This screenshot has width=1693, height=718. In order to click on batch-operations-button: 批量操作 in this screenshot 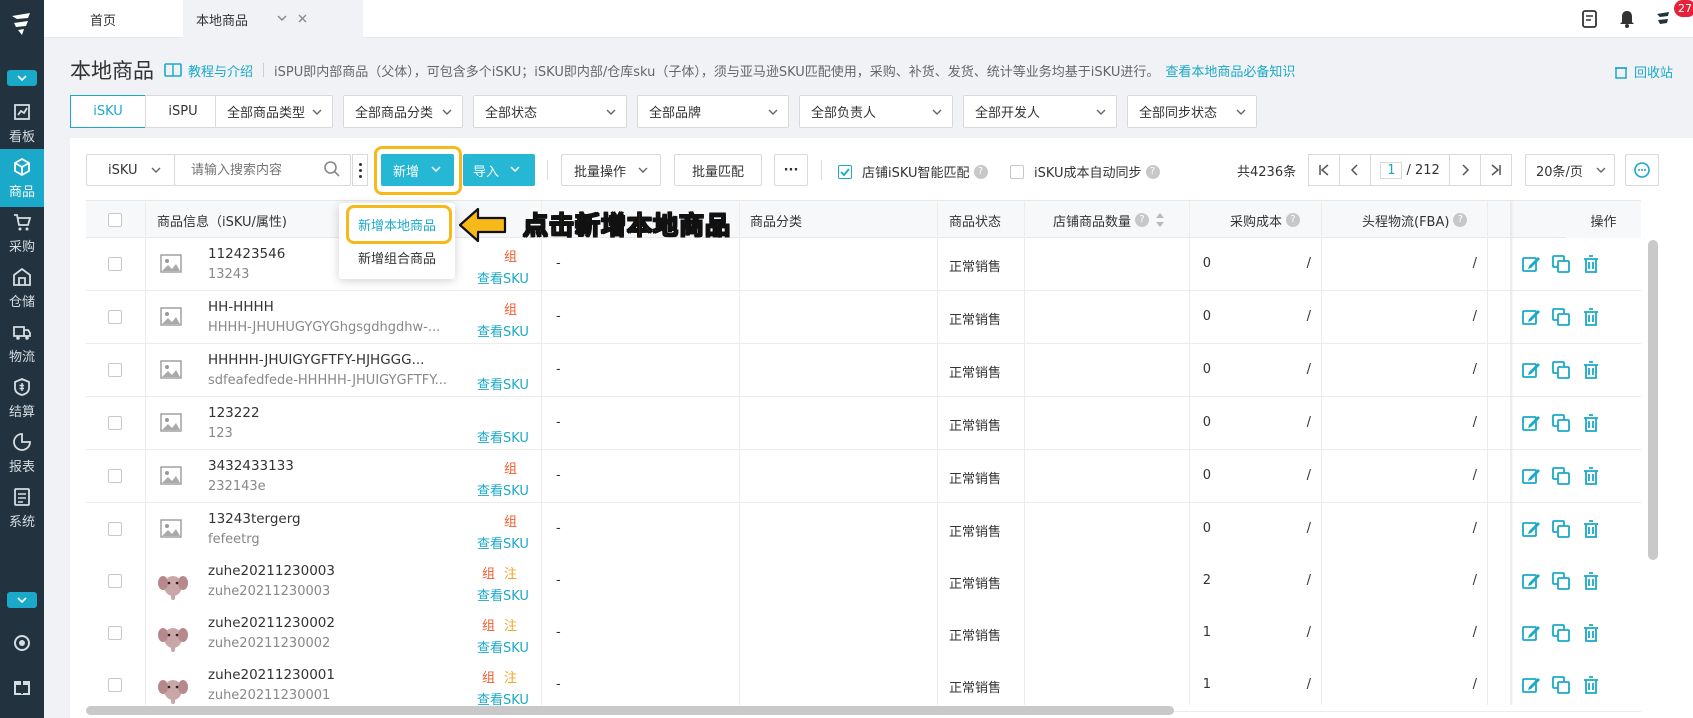, I will do `click(611, 170)`.